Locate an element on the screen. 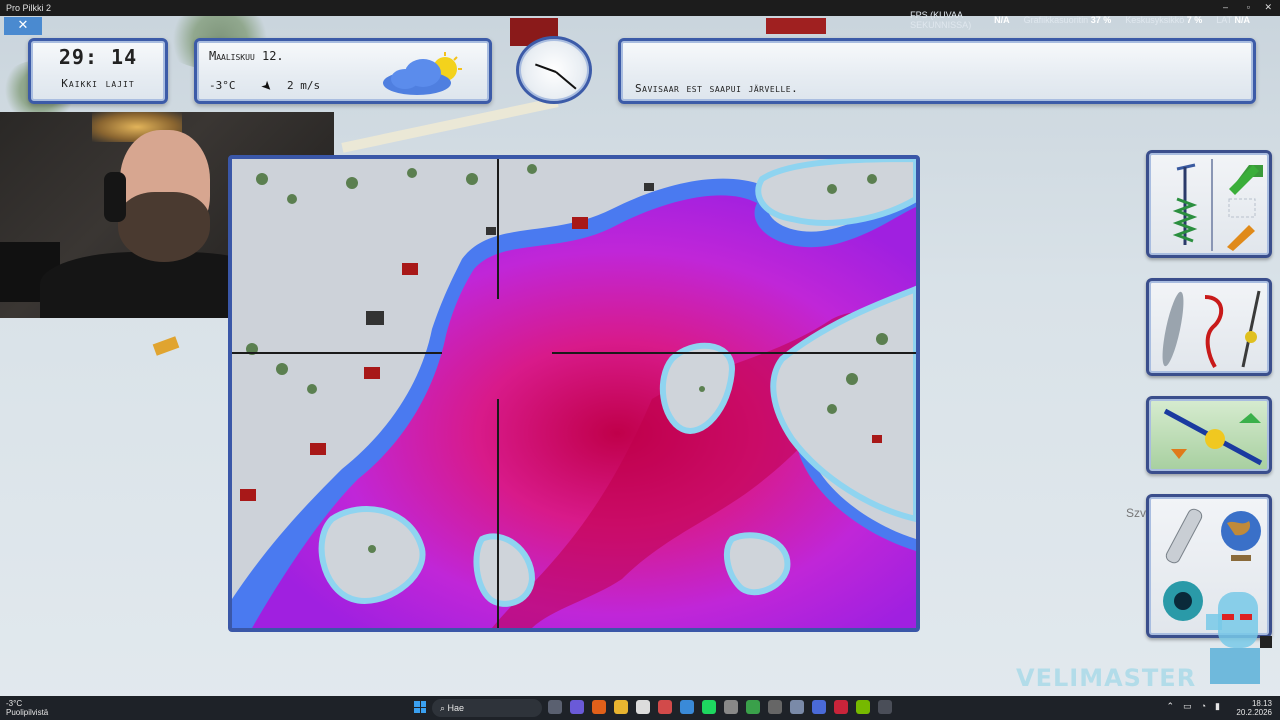  tool-fishing-rod-panel is located at coordinates (1209, 435).